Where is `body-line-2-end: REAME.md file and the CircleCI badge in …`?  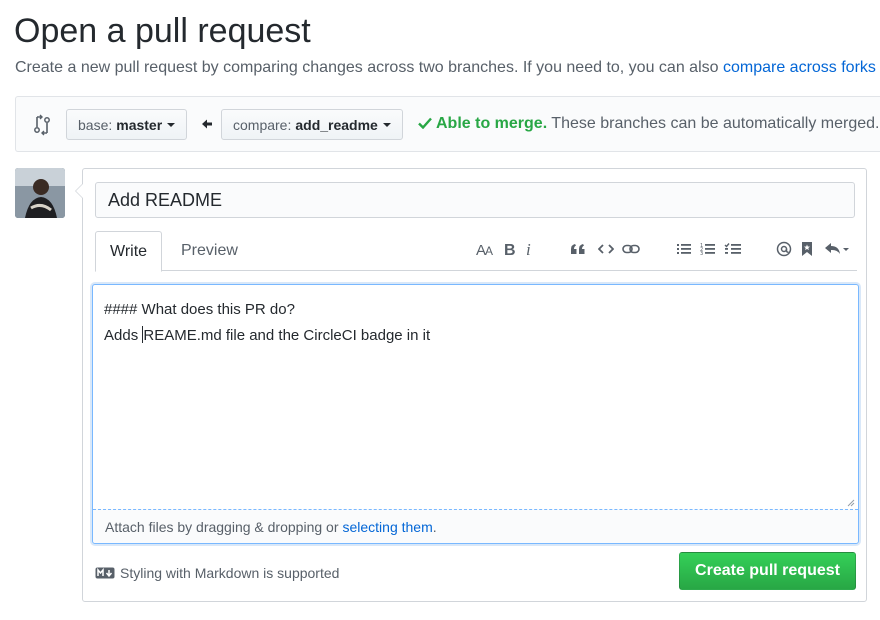 body-line-2-end: REAME.md file and the CircleCI badge in … is located at coordinates (287, 335).